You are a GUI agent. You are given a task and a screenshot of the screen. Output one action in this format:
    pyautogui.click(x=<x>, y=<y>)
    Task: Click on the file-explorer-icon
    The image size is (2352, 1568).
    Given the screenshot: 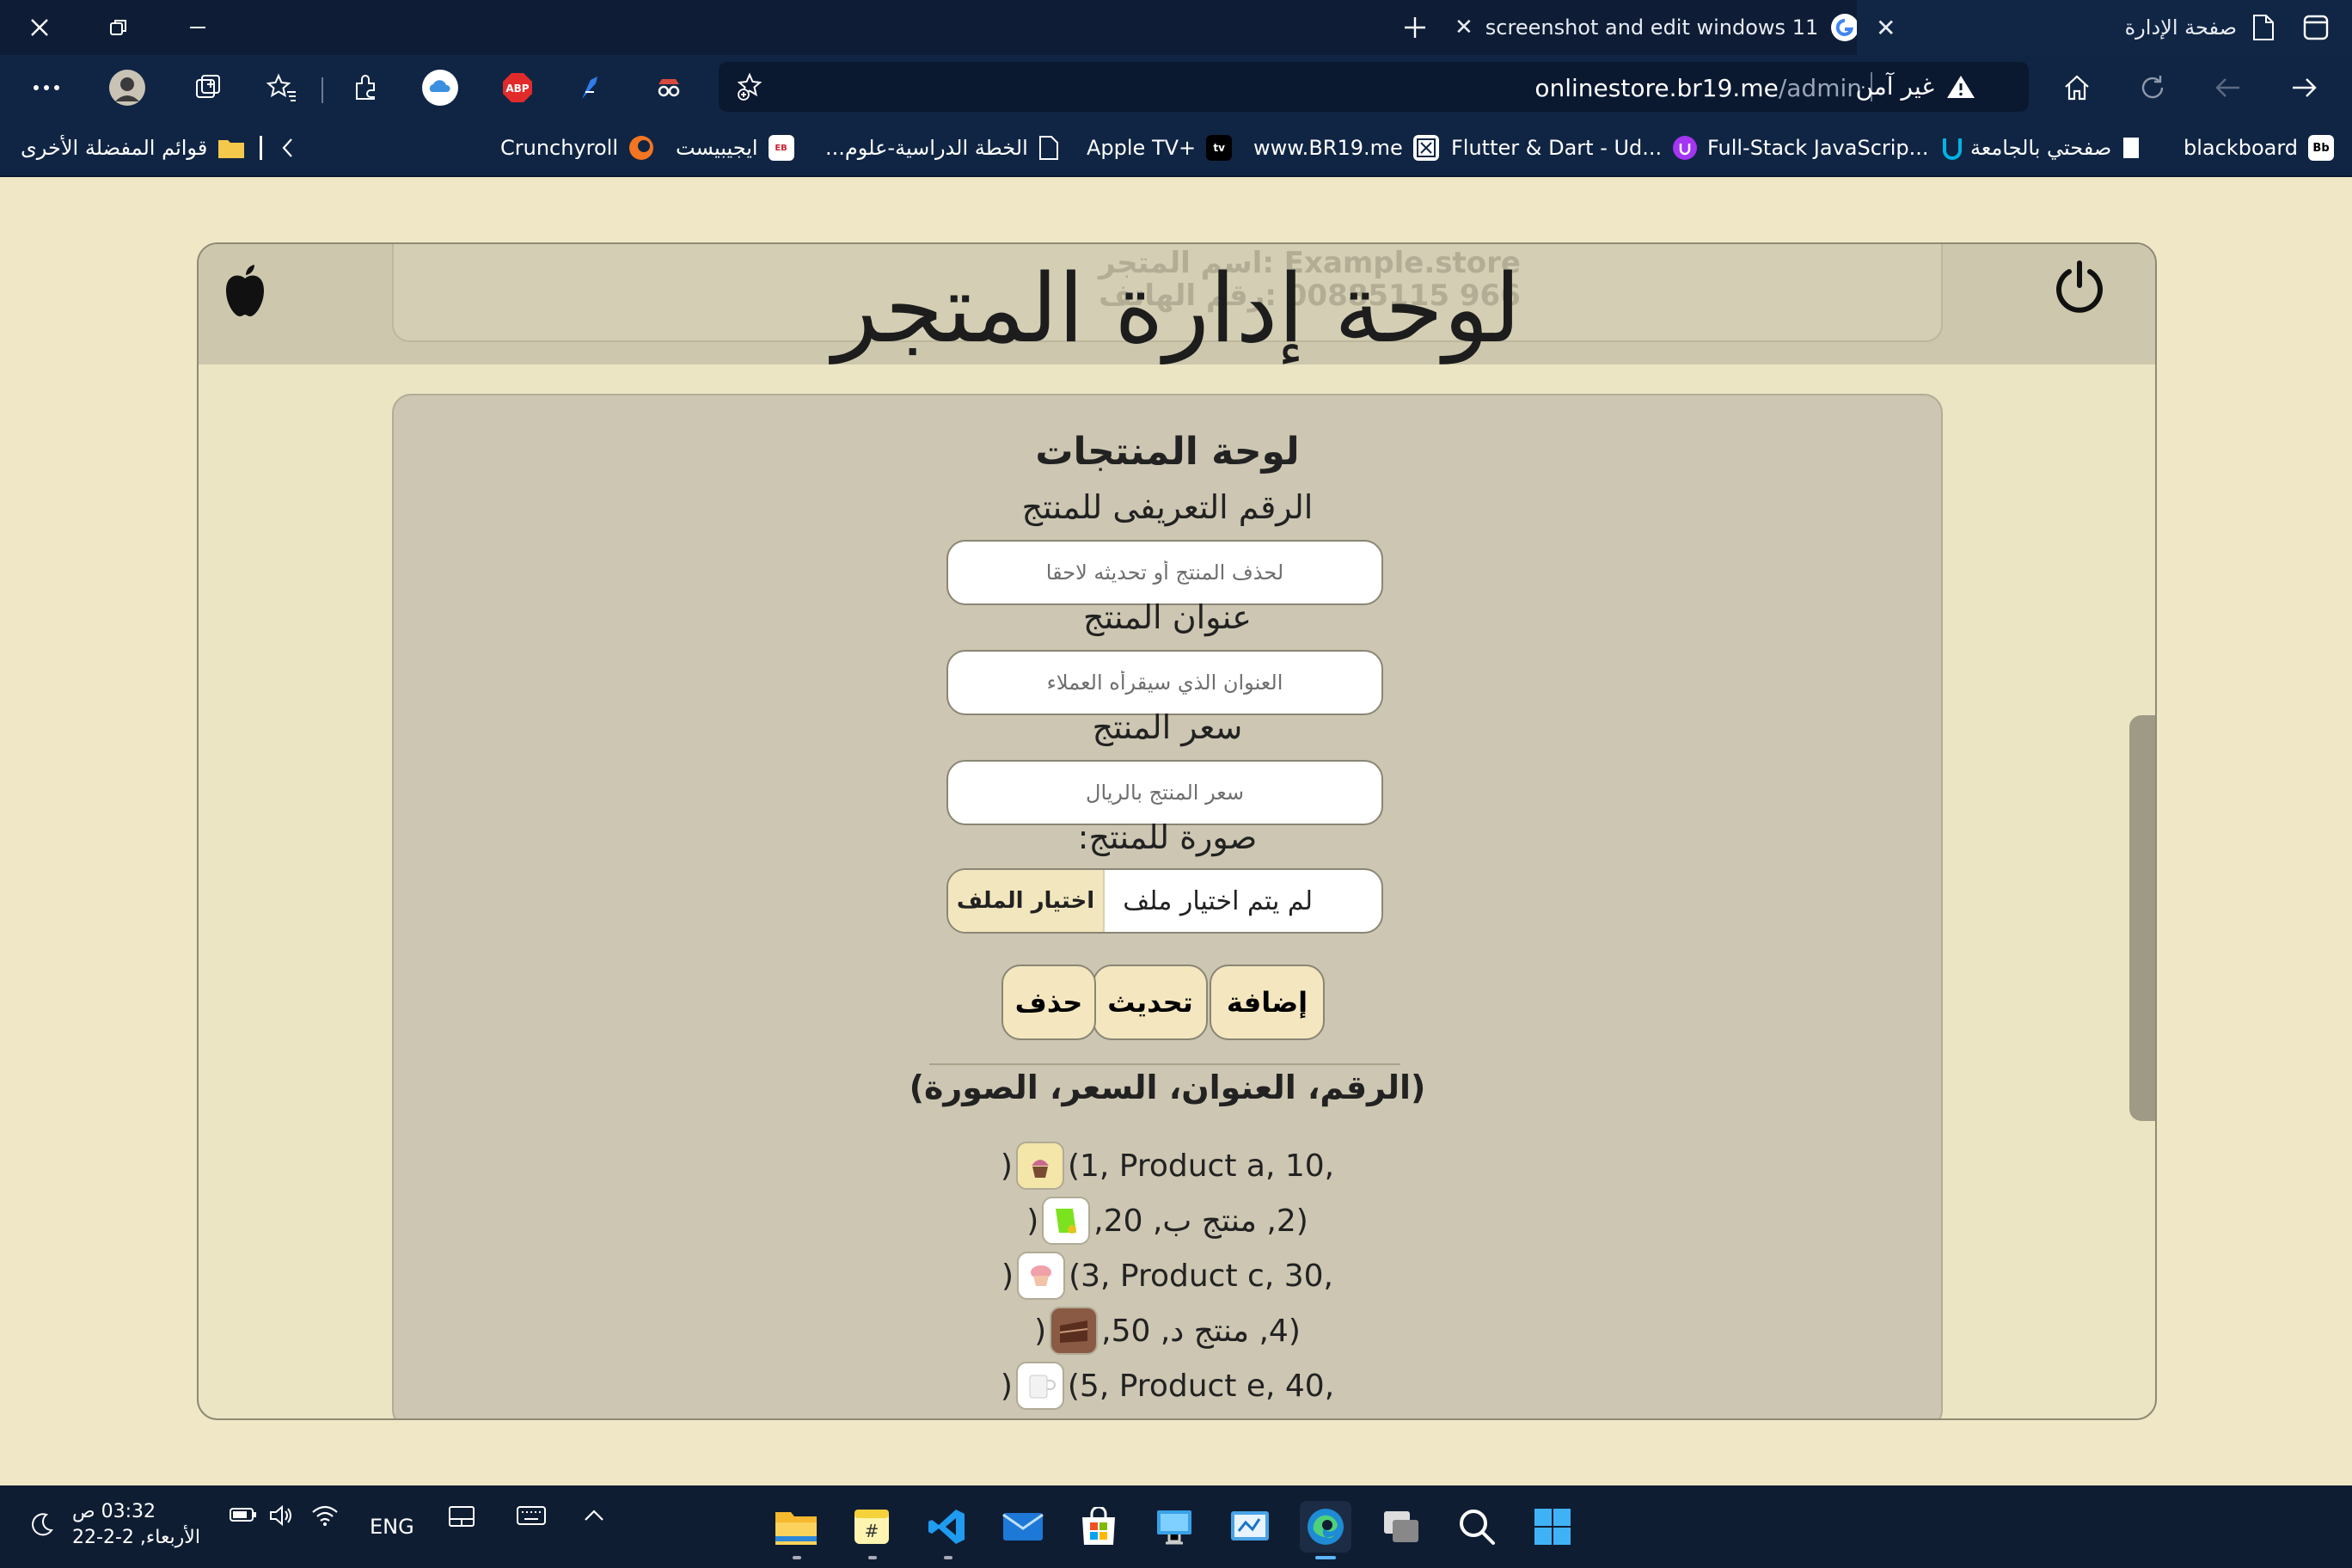 What is the action you would take?
    pyautogui.click(x=796, y=1530)
    